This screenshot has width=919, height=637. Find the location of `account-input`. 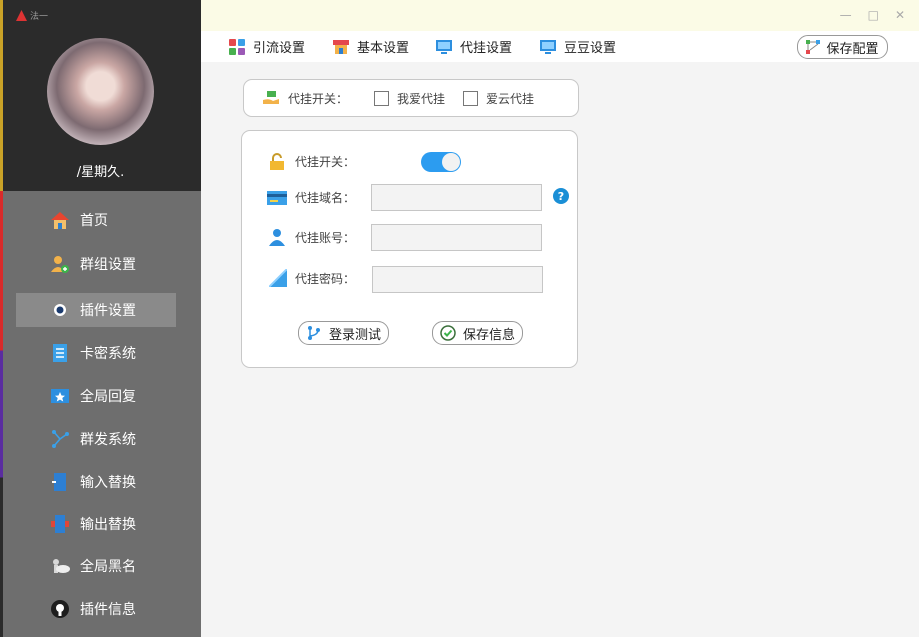

account-input is located at coordinates (456, 237).